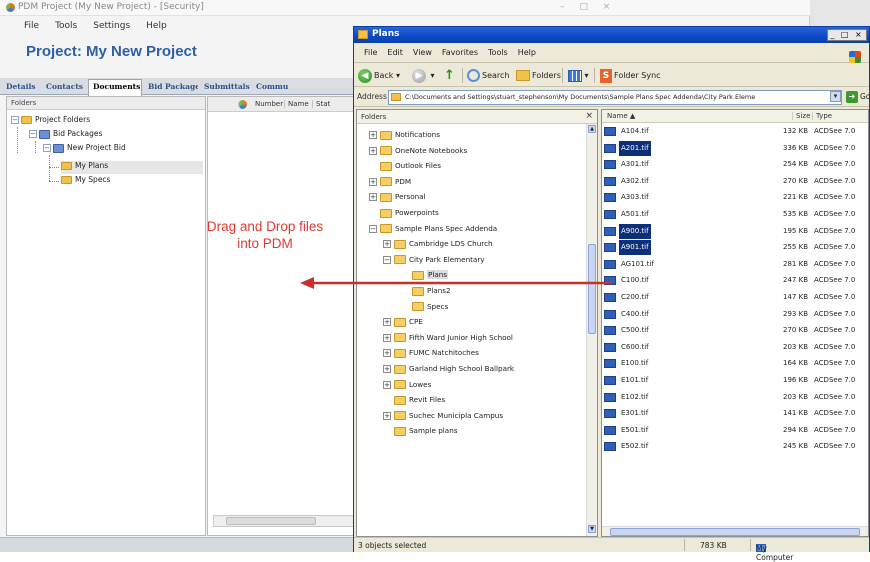 This screenshot has width=870, height=562. What do you see at coordinates (736, 430) in the screenshot?
I see `file-row: E501.tif 294 KB ACDSee 7.0` at bounding box center [736, 430].